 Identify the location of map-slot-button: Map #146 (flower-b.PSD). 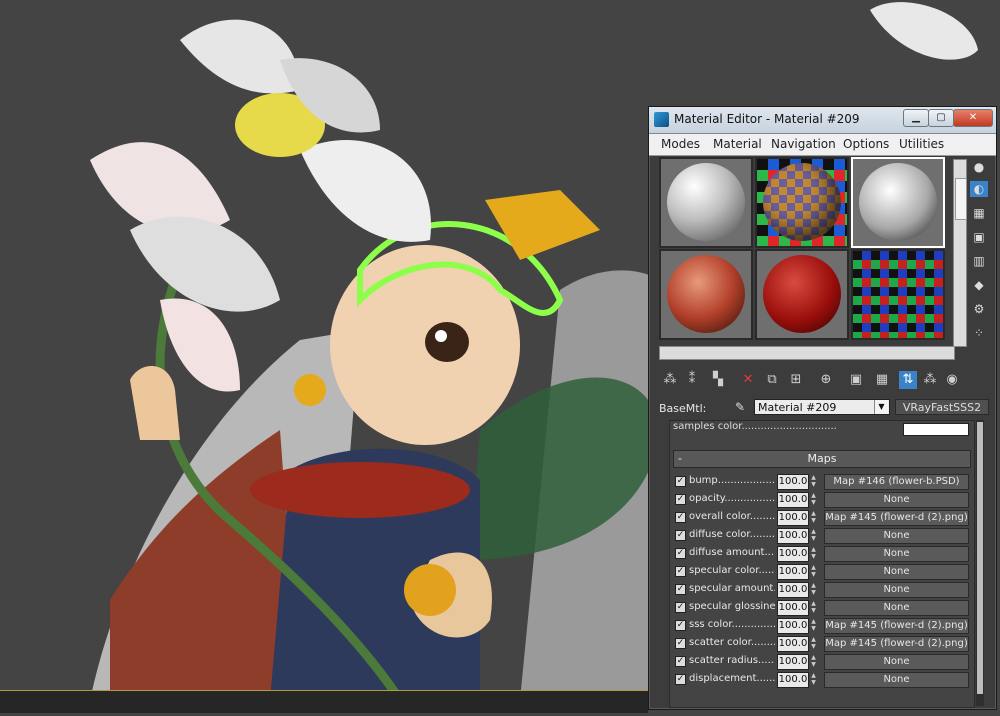
(896, 482).